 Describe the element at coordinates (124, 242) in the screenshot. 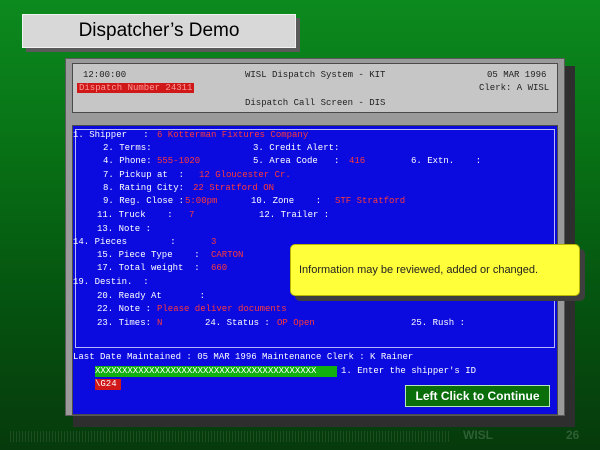

I see `pieces-label: 14. Pieces :` at that location.